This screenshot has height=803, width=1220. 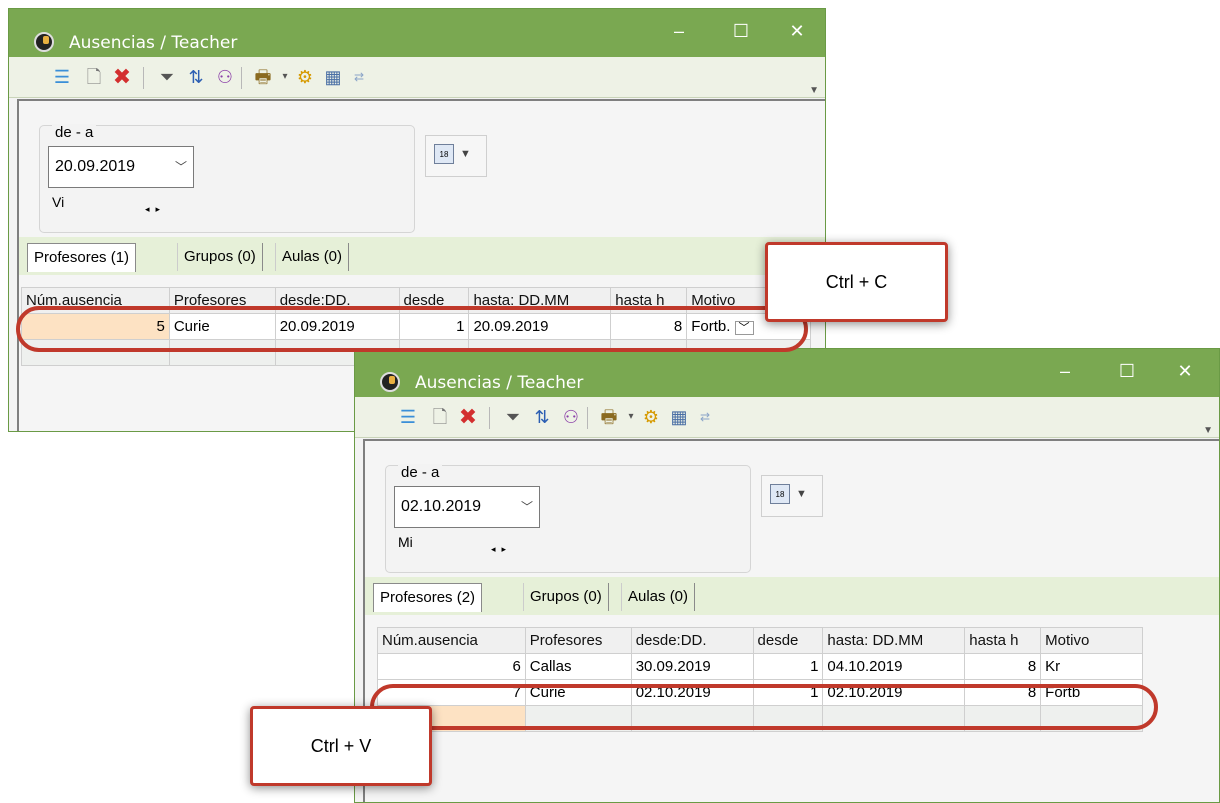 I want to click on date-value: 20.09.2019, so click(x=95, y=166).